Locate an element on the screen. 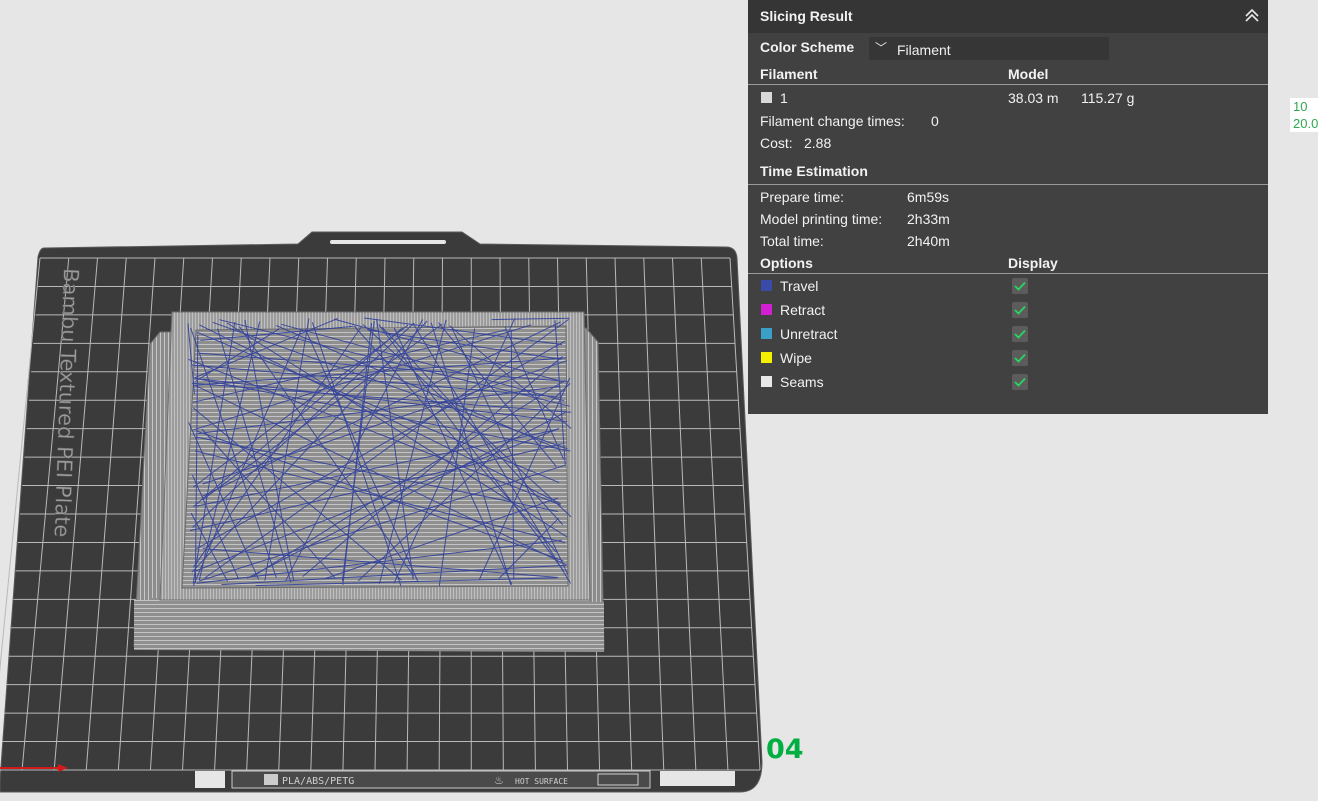 Image resolution: width=1318 pixels, height=801 pixels. time-estimation-header: Time Estimation is located at coordinates (814, 171).